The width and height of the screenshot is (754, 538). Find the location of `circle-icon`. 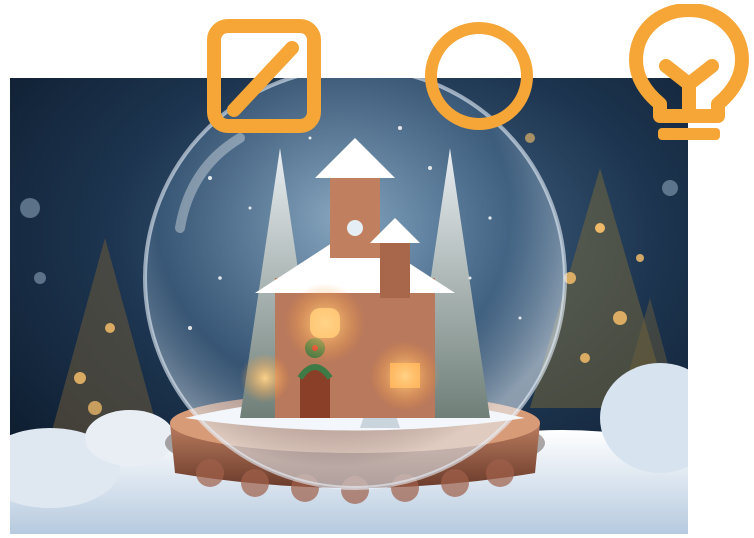

circle-icon is located at coordinates (479, 76).